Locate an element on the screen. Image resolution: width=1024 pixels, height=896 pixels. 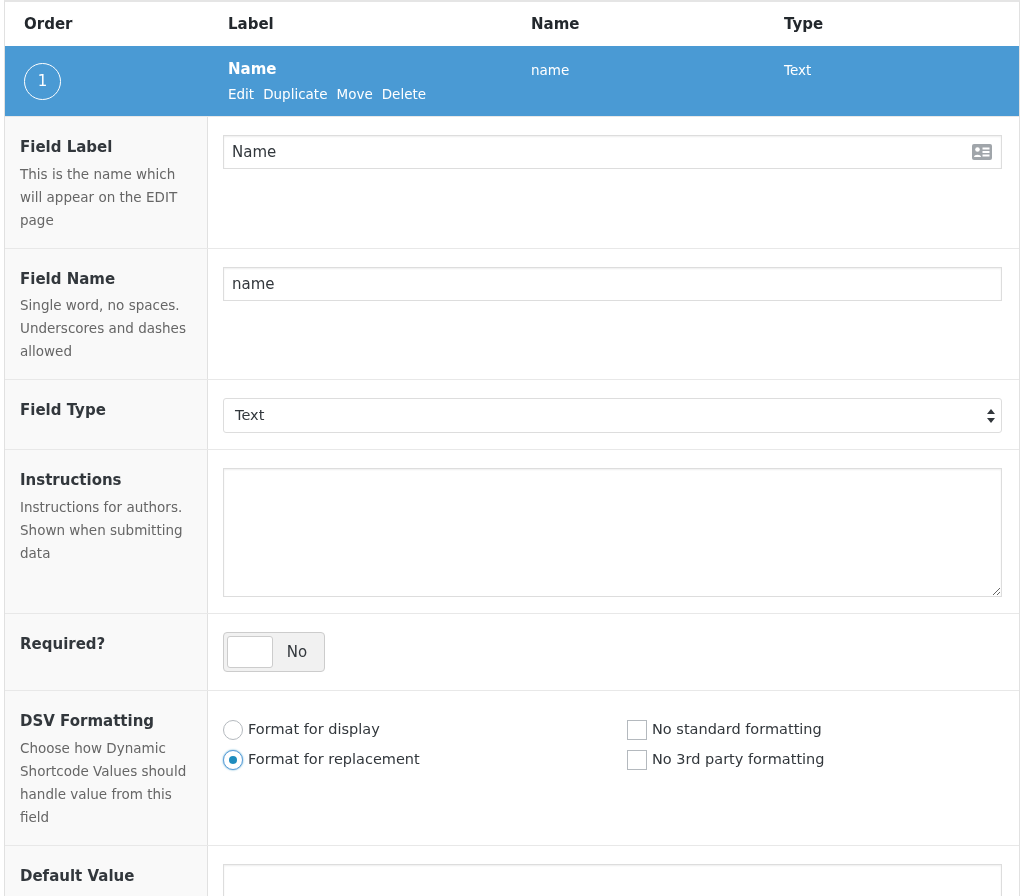
field-row: 1 Name Edit Duplicate Move Delete name Text is located at coordinates (512, 81).